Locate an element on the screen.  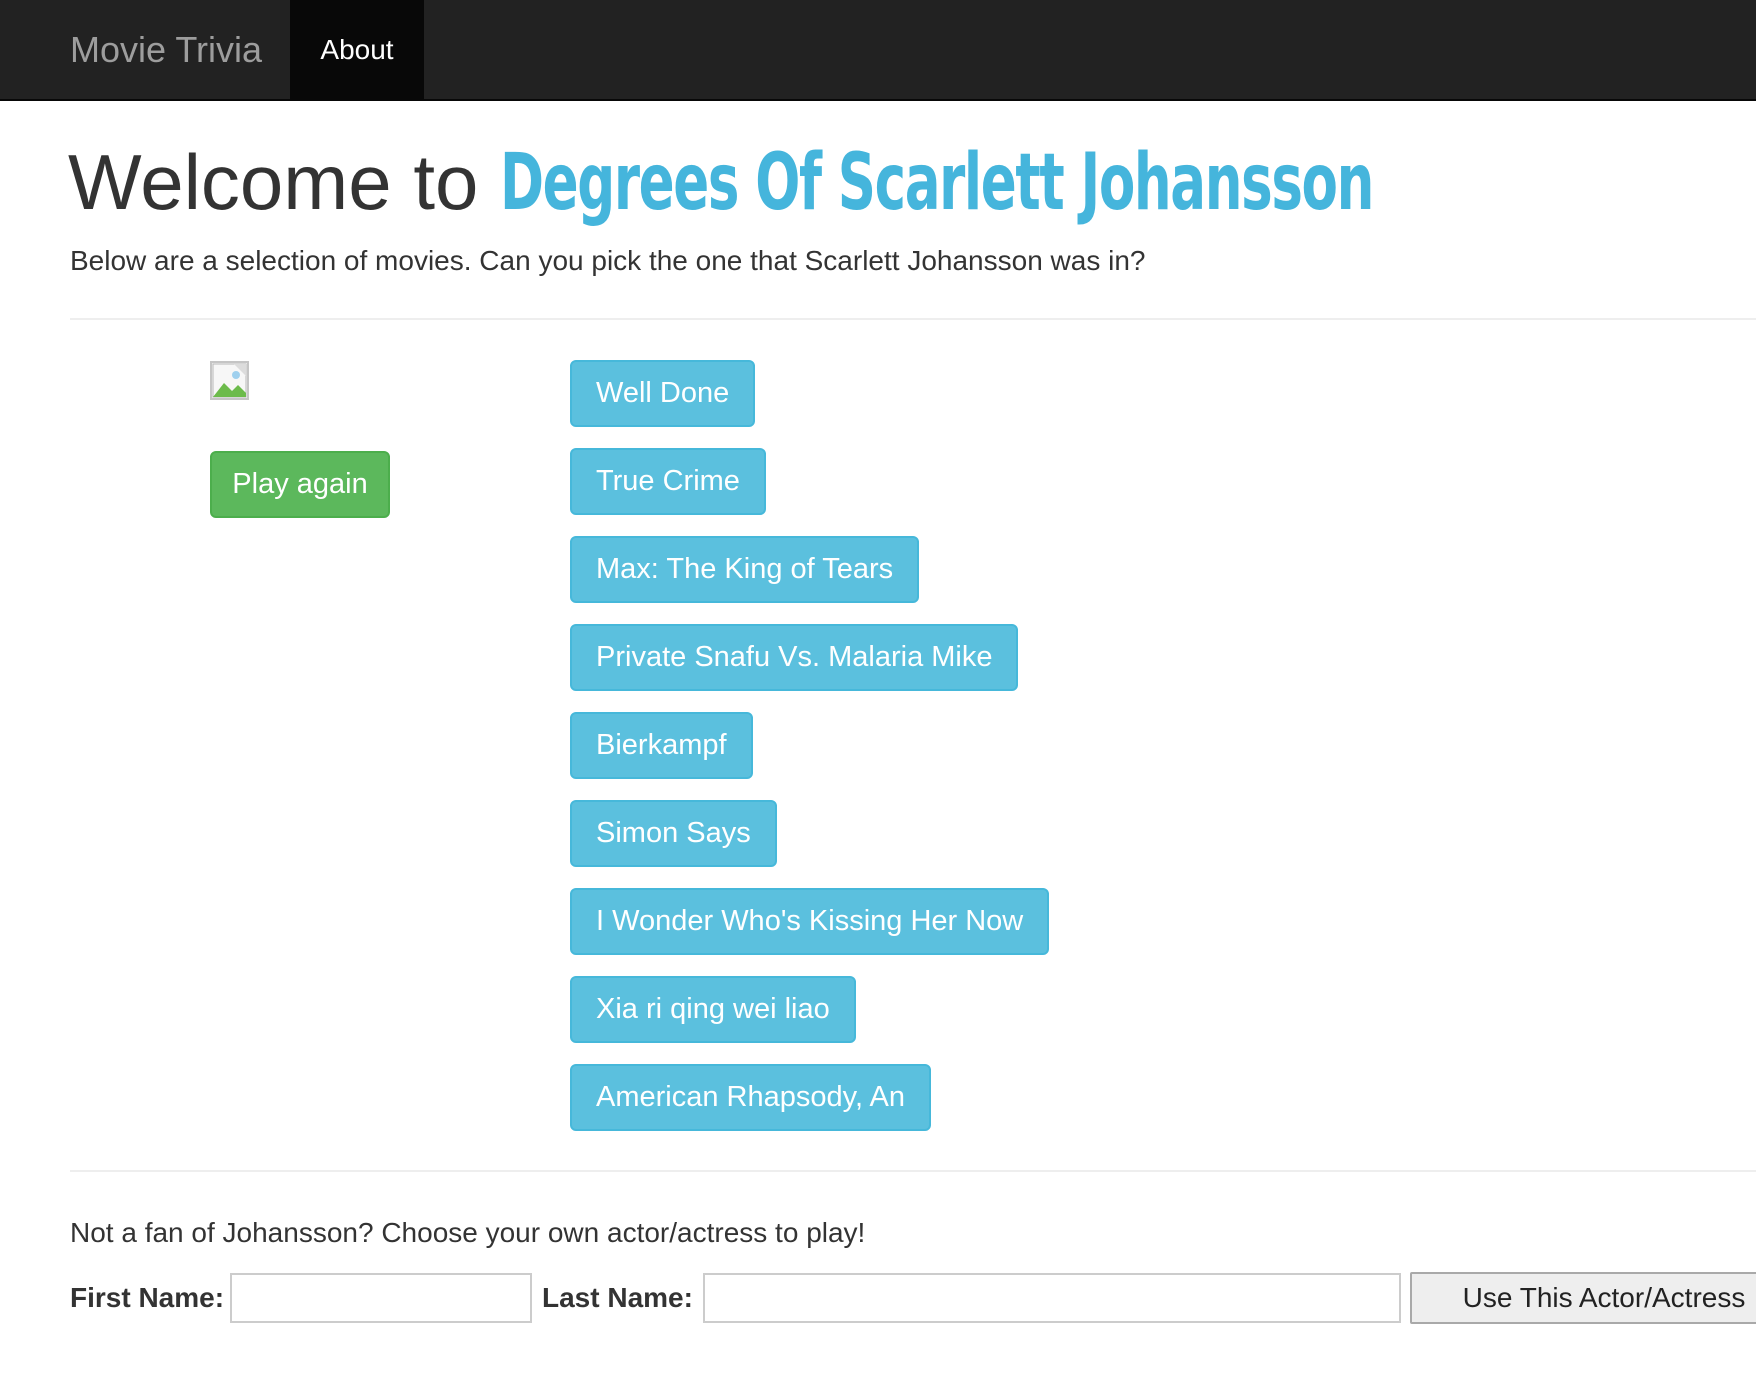
movie-option-button: Simon Says is located at coordinates (673, 833).